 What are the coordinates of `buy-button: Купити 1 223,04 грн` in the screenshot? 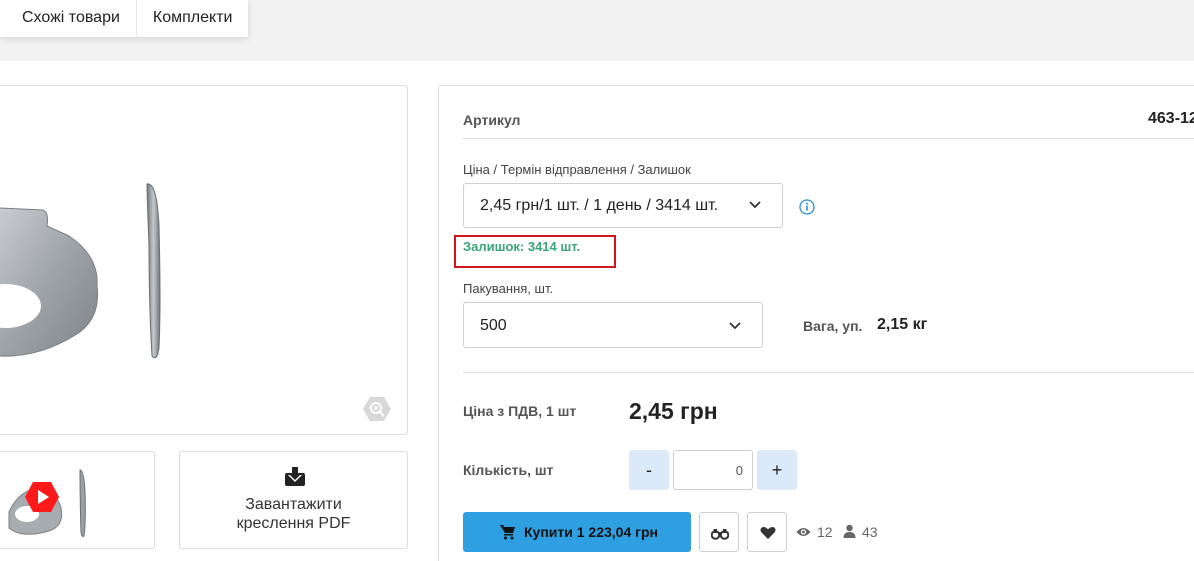 It's located at (577, 532).